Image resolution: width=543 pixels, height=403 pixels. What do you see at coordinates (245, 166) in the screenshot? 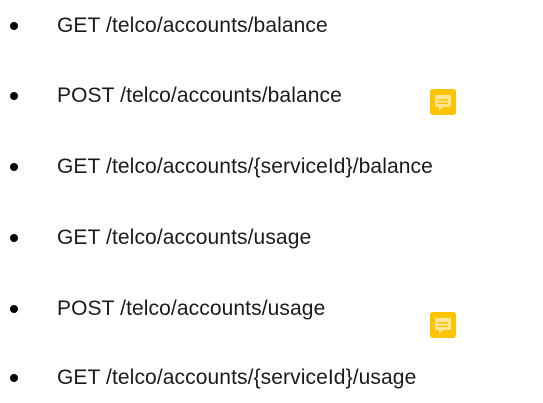
I see `endpoint-text: GET /telco/accounts/{serviceId}/balance` at bounding box center [245, 166].